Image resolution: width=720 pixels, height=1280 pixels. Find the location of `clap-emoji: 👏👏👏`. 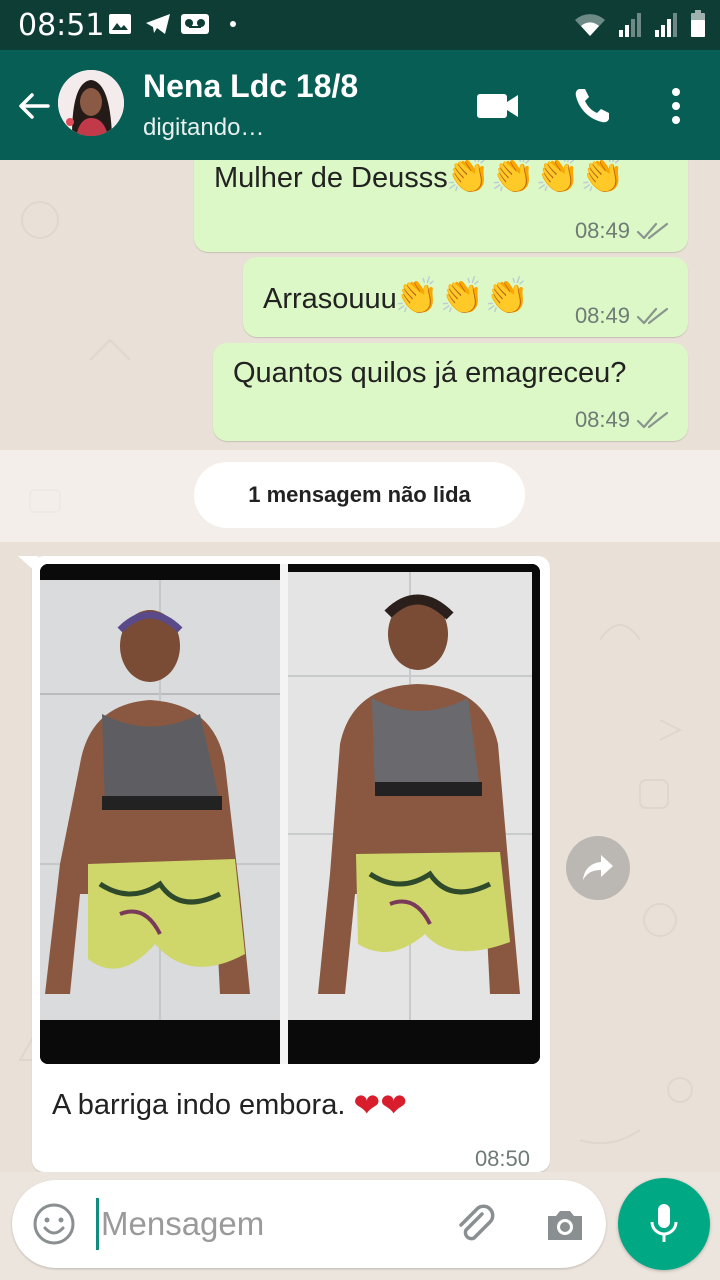

clap-emoji: 👏👏👏 is located at coordinates (462, 295).